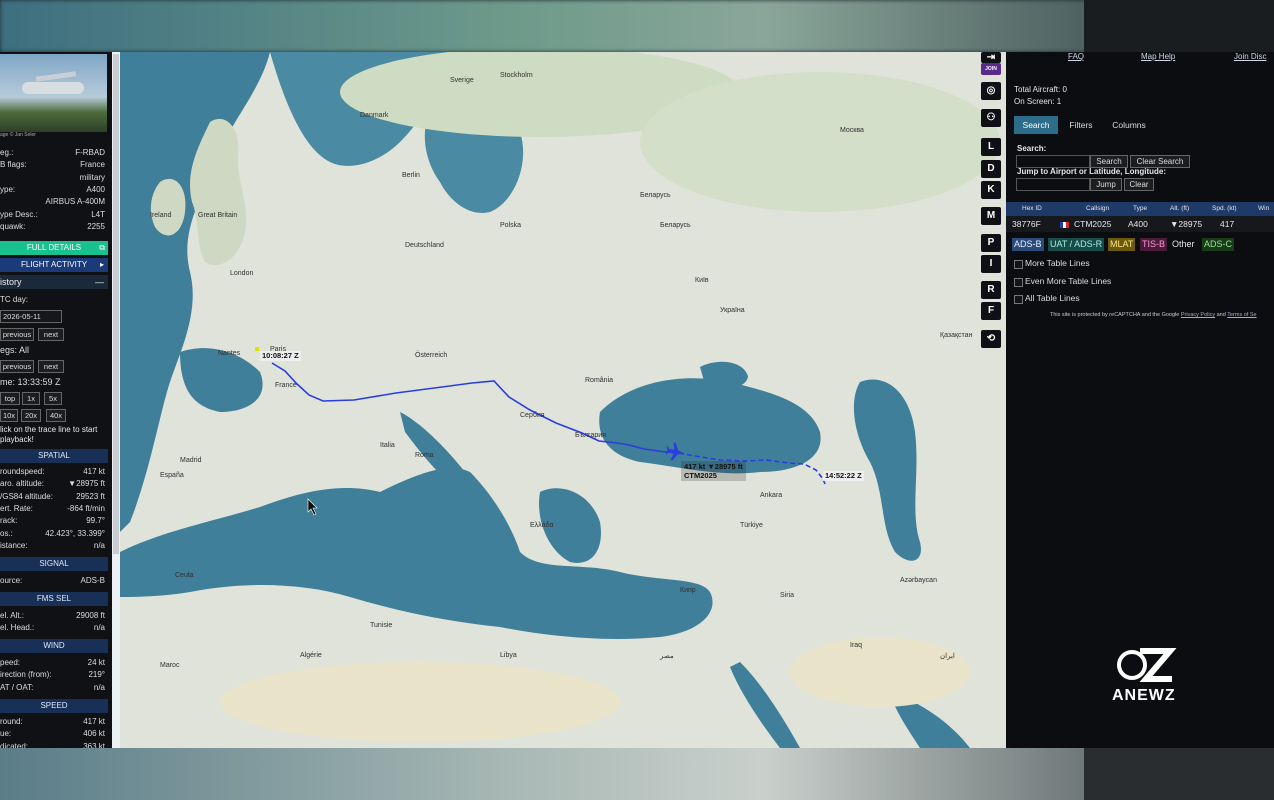 This screenshot has width=1274, height=800. I want to click on flight-activity-label: FLIGHT ACTIVITY, so click(54, 264).